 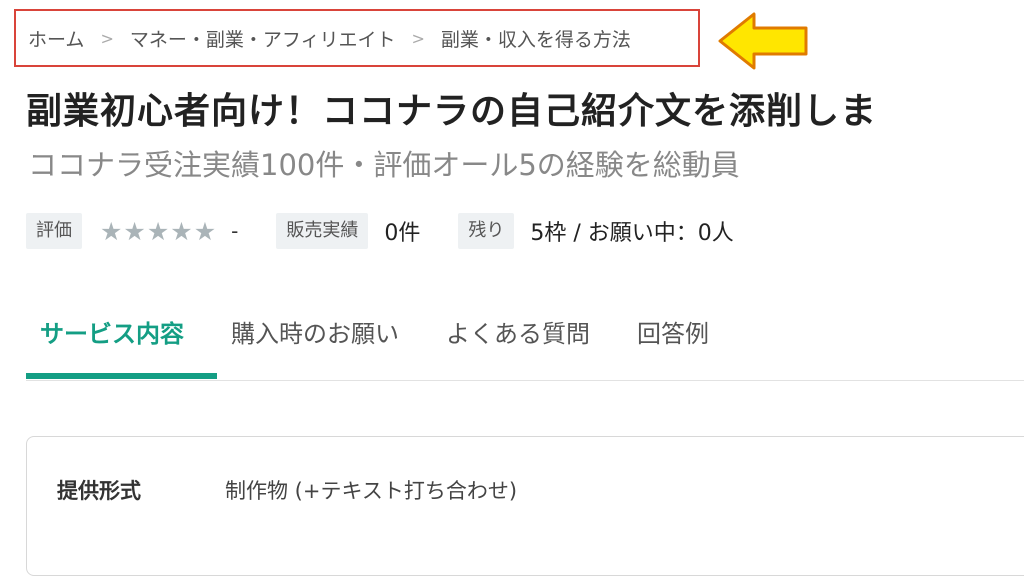 I want to click on rating-value: -, so click(x=235, y=231).